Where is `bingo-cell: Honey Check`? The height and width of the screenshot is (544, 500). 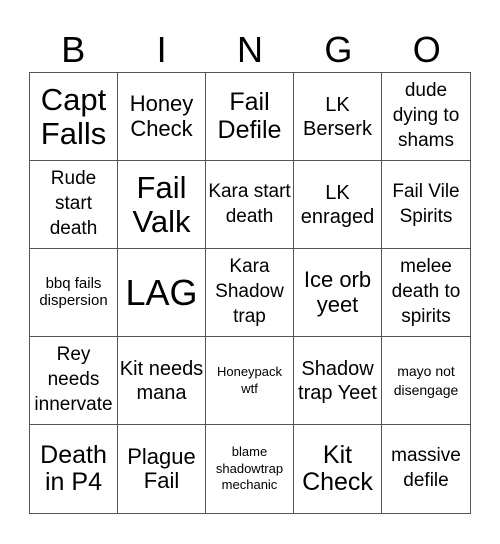 bingo-cell: Honey Check is located at coordinates (162, 117).